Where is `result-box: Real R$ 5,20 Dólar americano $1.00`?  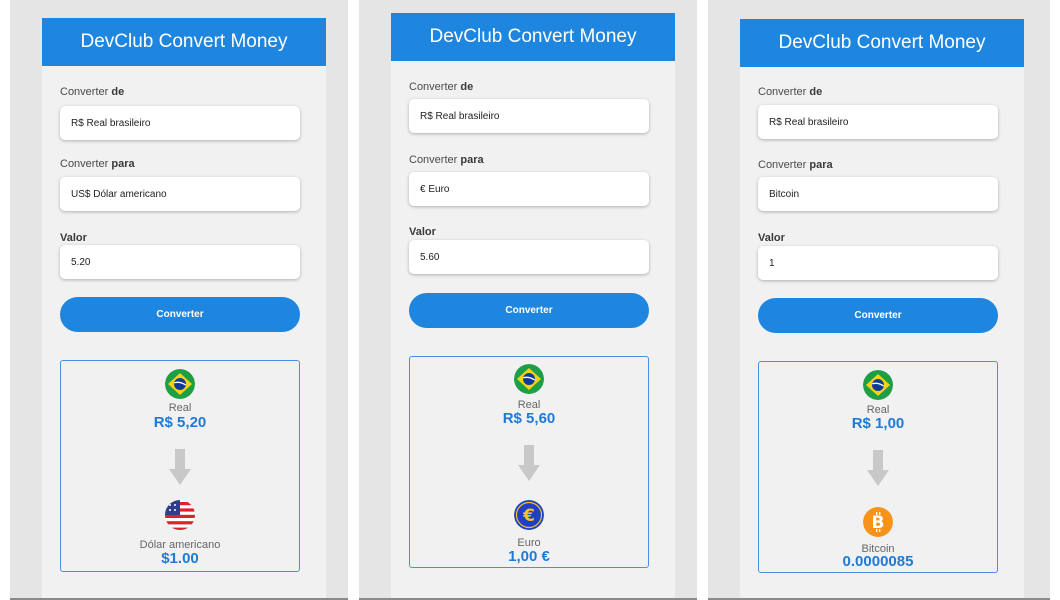
result-box: Real R$ 5,20 Dólar americano $1.00 is located at coordinates (180, 466).